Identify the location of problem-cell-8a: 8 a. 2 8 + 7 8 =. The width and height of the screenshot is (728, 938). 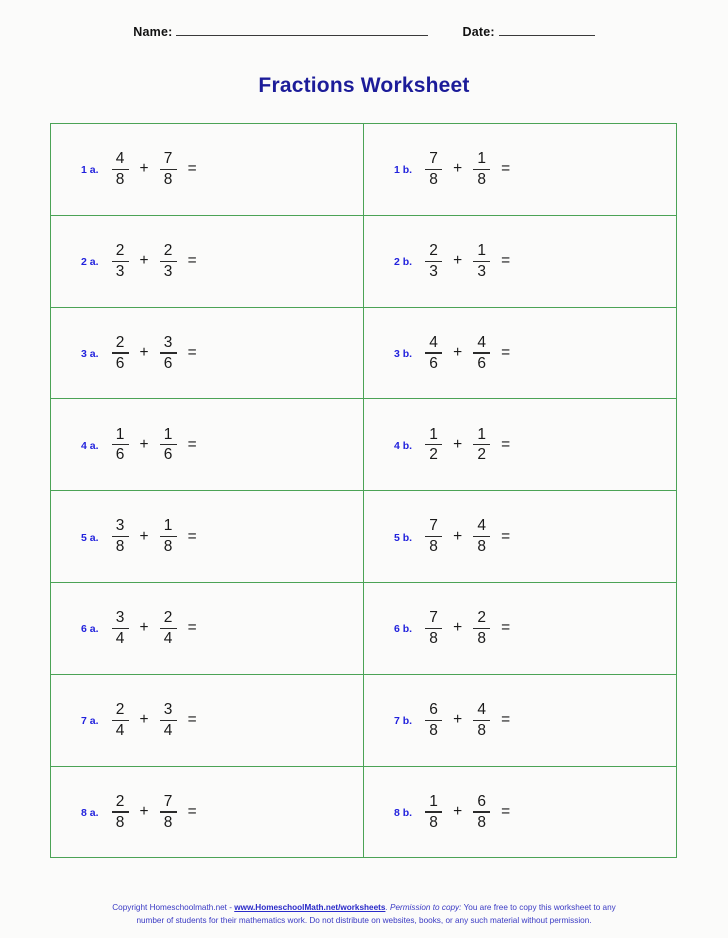
(207, 812).